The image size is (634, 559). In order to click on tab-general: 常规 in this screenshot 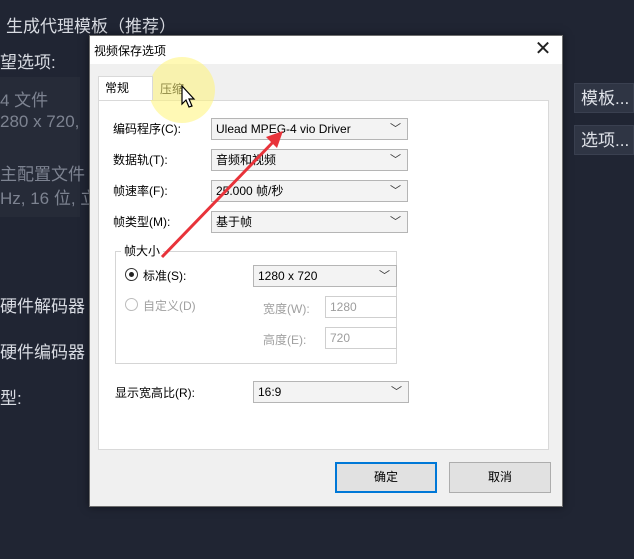, I will do `click(125, 88)`.